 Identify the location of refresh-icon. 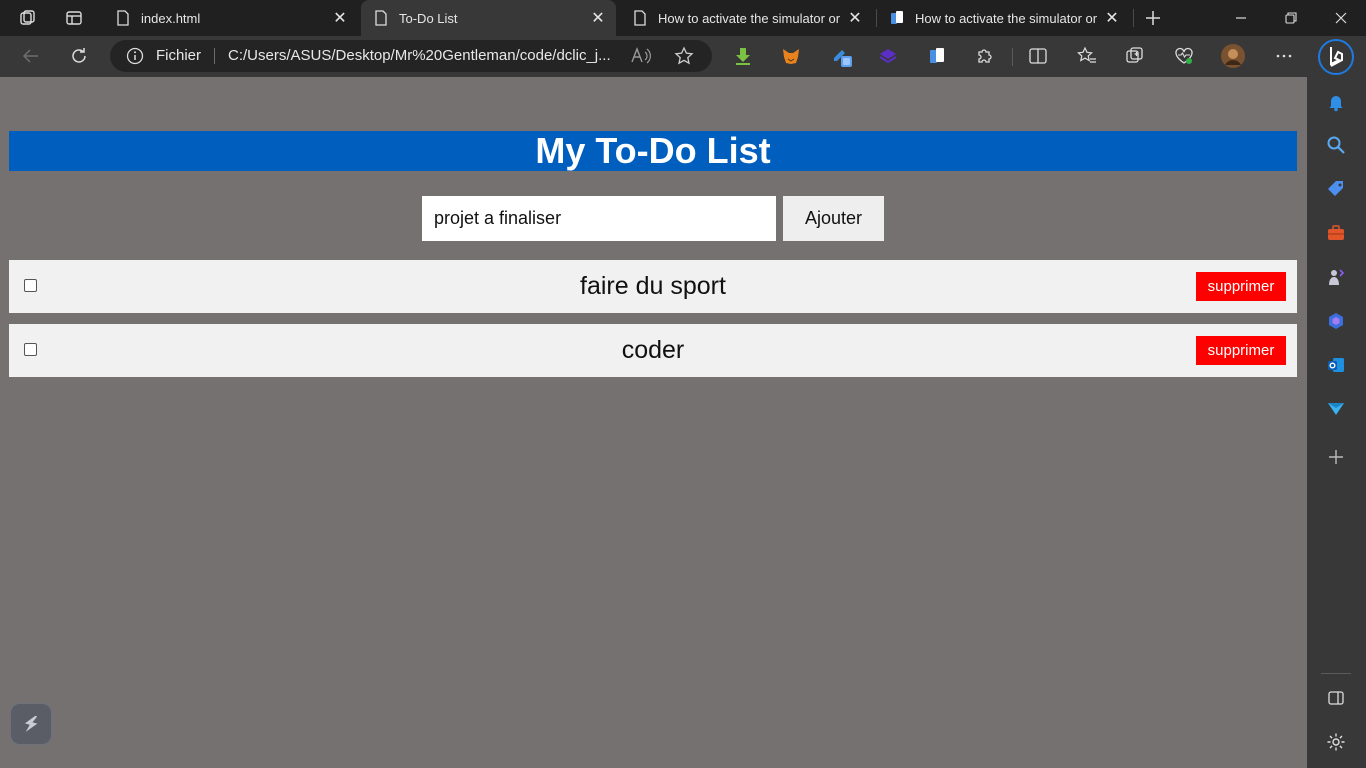
(79, 56).